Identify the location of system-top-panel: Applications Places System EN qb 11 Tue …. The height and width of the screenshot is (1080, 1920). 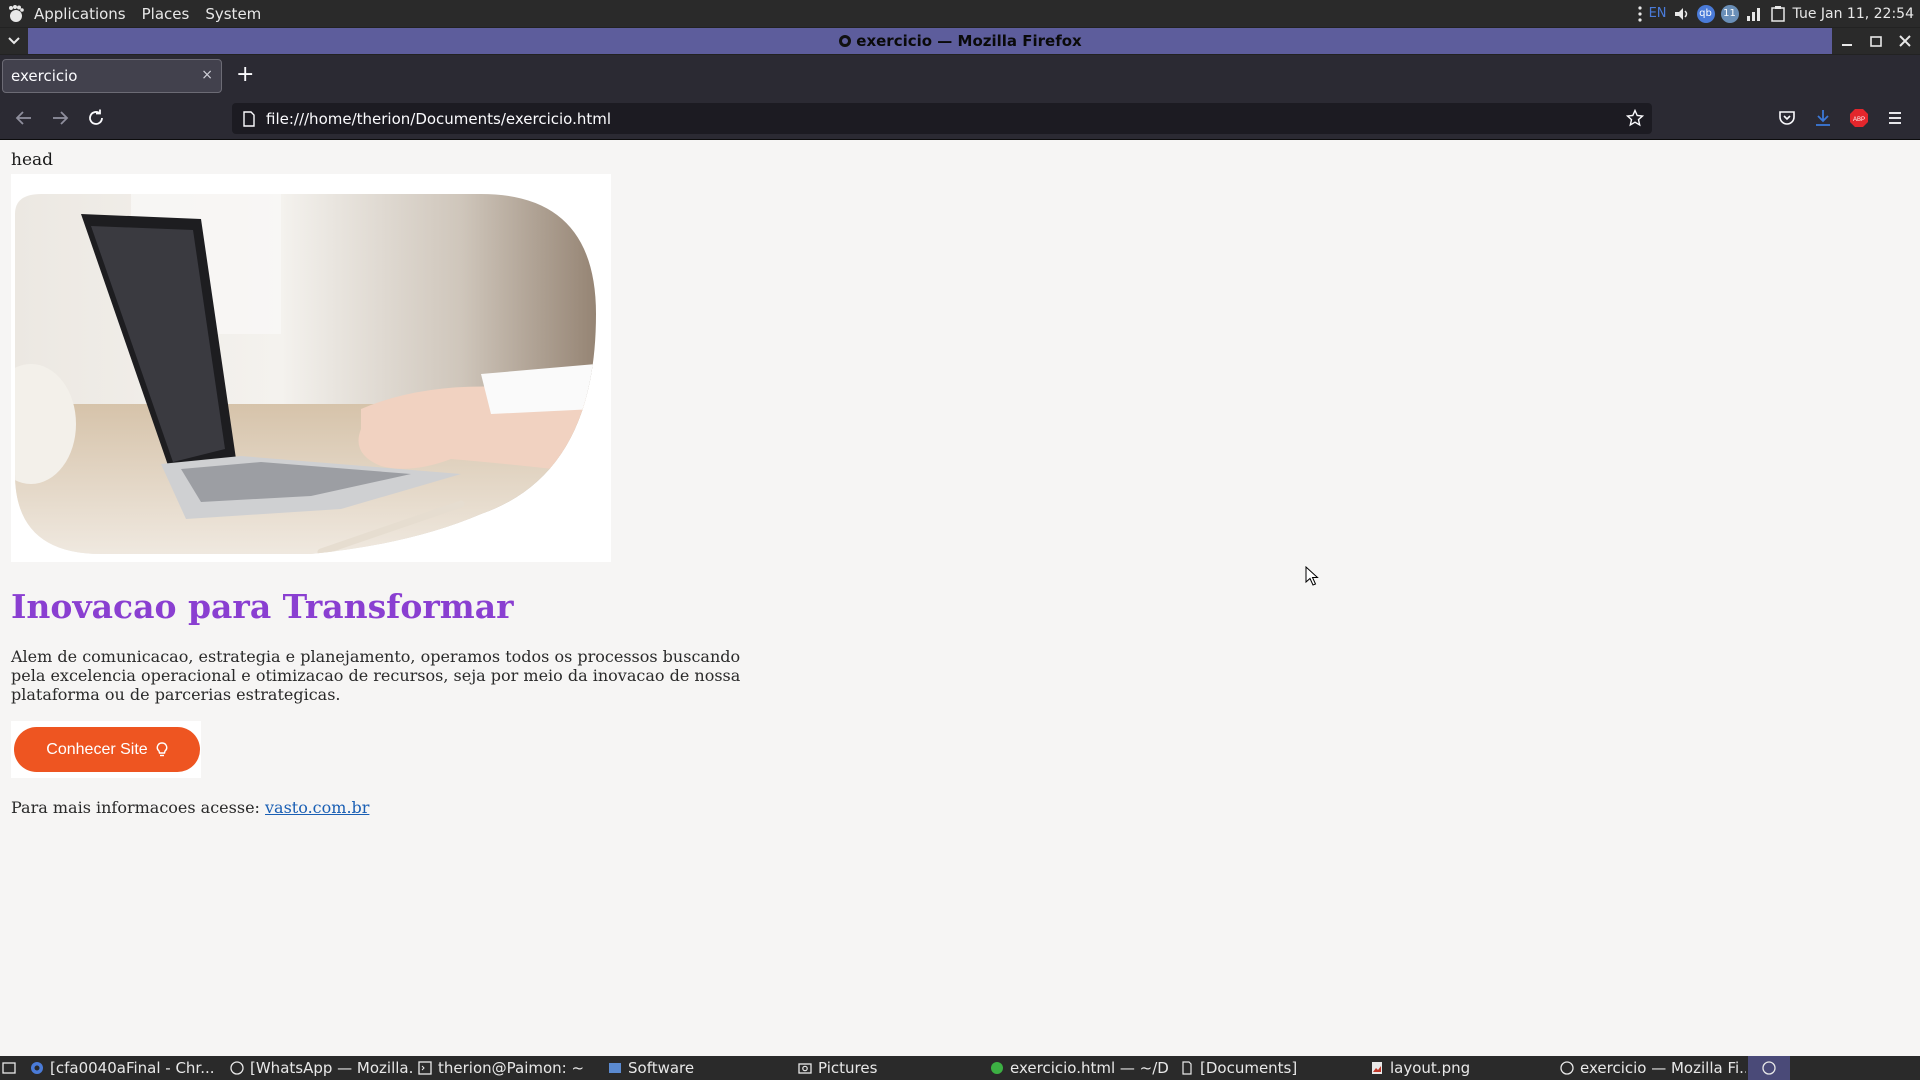
(960, 13).